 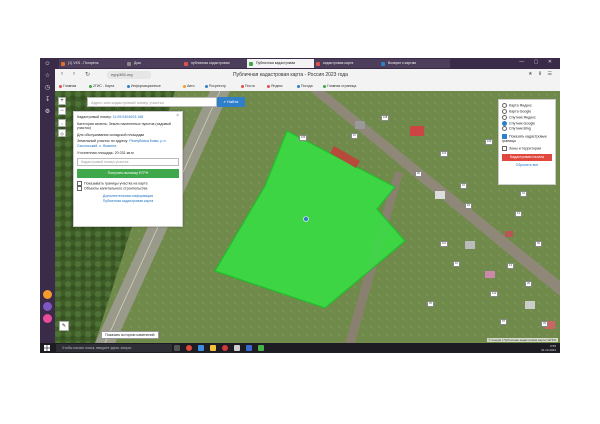 What do you see at coordinates (110, 117) in the screenshot?
I see `cad-number-row: Кадастровый номер: 11:09:0404003:168` at bounding box center [110, 117].